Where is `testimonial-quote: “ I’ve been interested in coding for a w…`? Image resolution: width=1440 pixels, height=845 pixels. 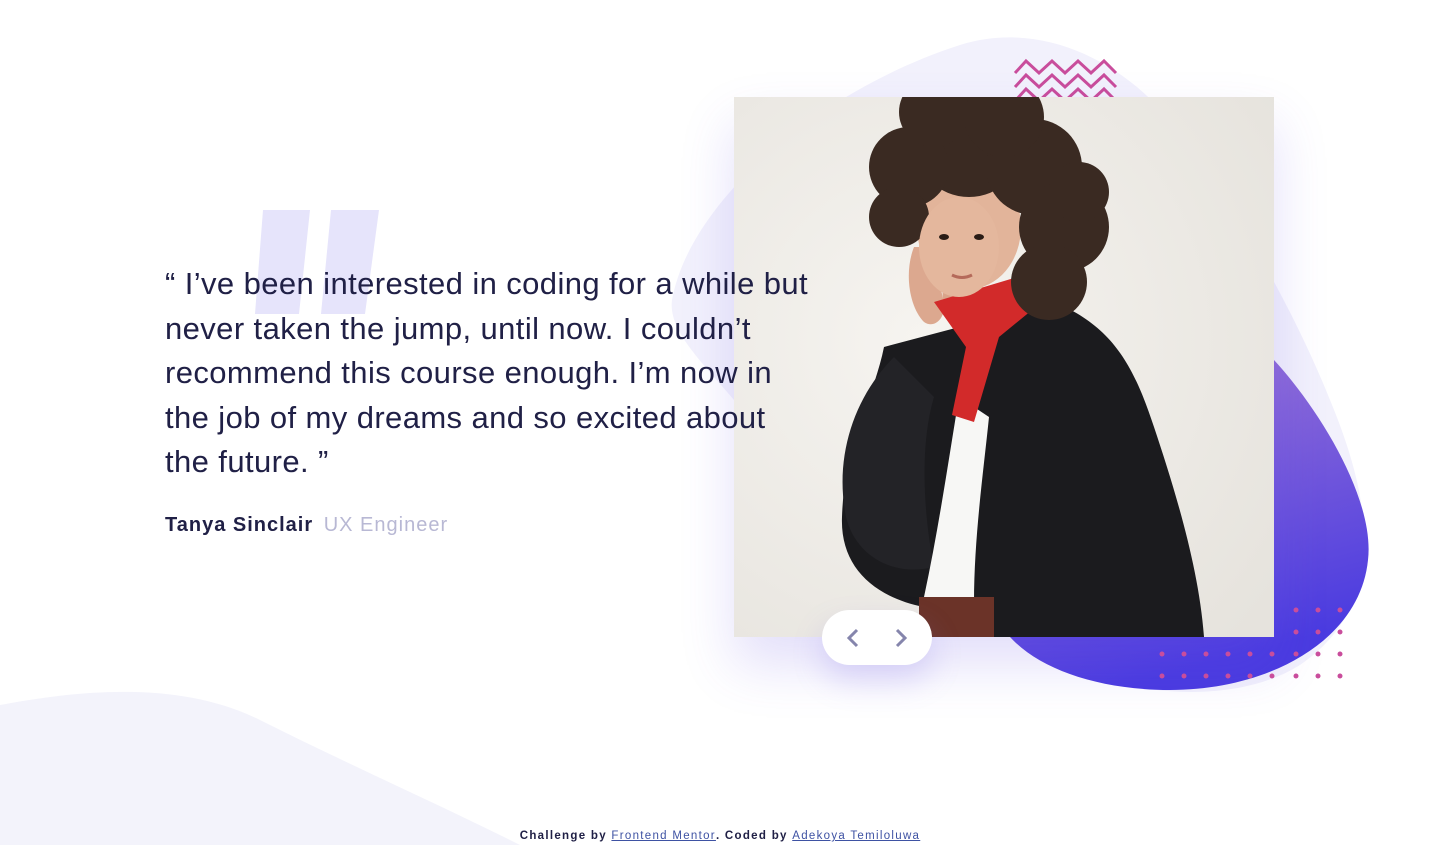
testimonial-quote: “ I’ve been interested in coding for a w… is located at coordinates (487, 373).